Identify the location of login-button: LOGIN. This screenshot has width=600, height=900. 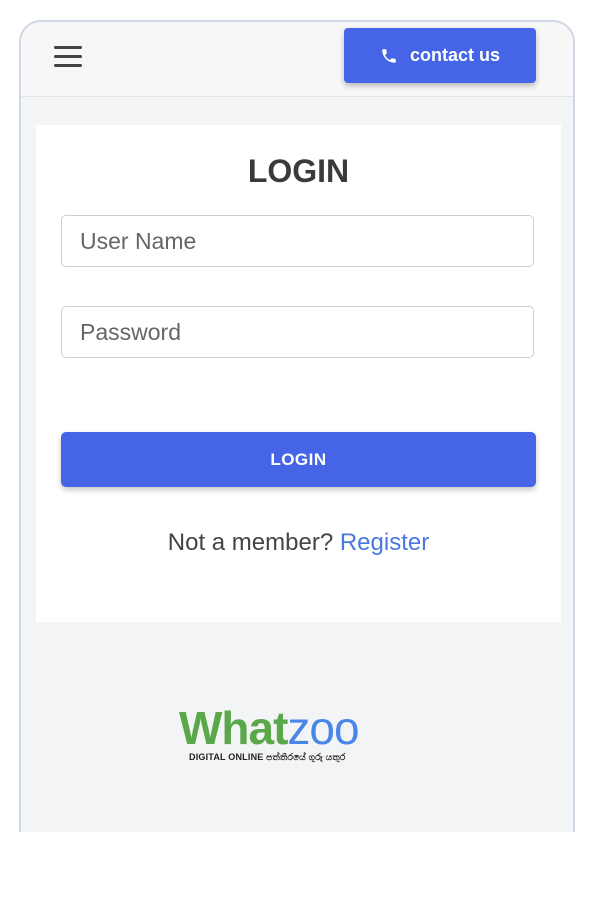
(298, 459).